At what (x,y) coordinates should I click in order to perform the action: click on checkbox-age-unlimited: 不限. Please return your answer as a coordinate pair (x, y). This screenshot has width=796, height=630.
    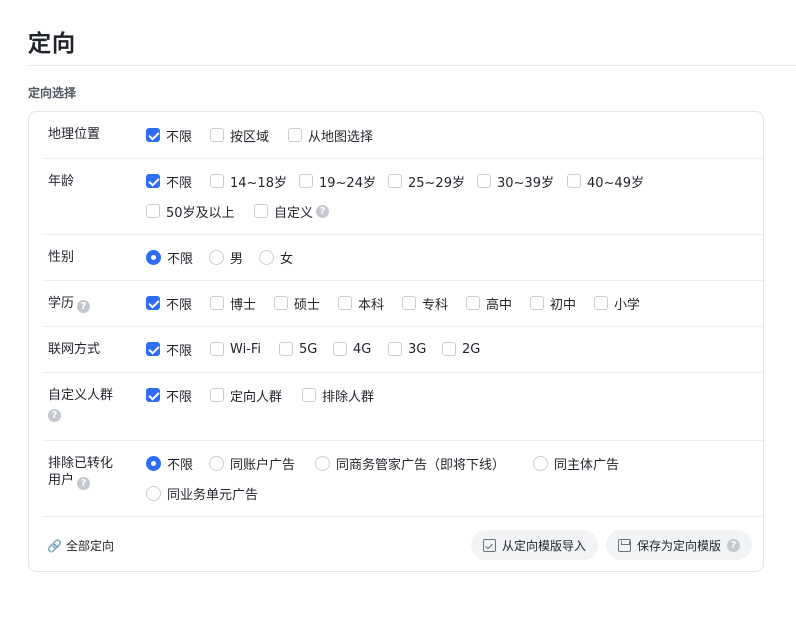
    Looking at the image, I should click on (169, 181).